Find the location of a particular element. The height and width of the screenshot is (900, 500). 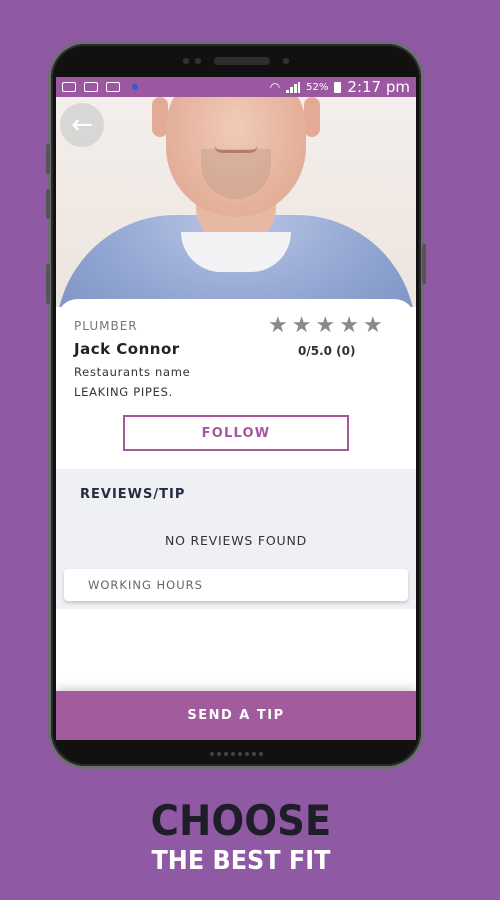

notification-dot-icon is located at coordinates (135, 87).